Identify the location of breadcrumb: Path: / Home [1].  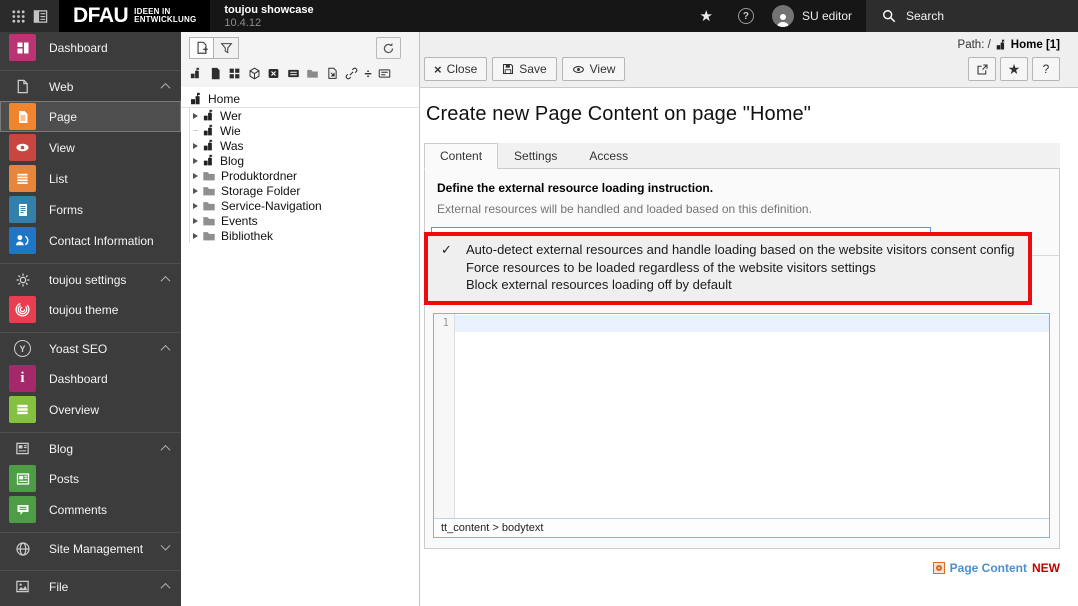
(1008, 45).